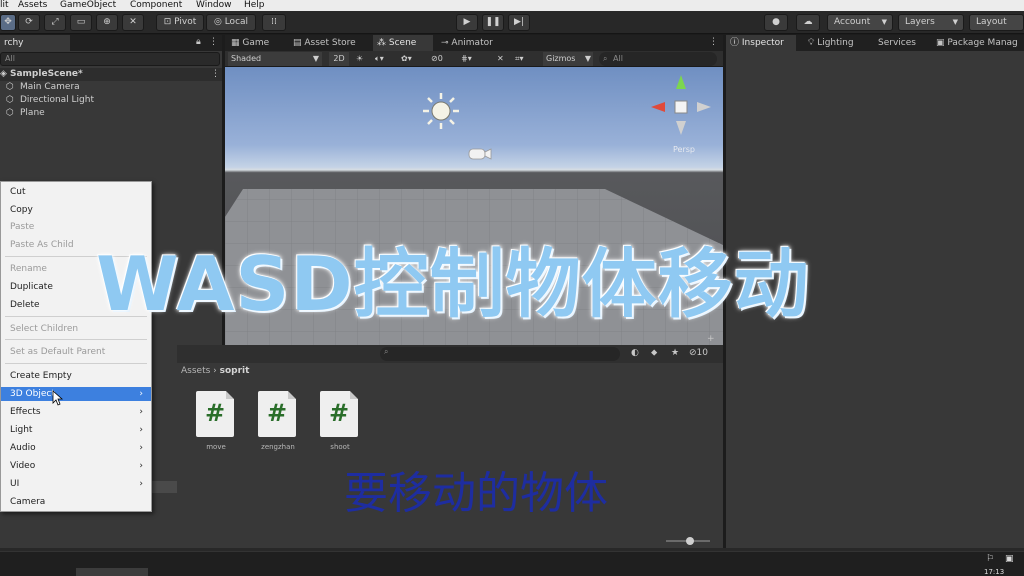 This screenshot has height=576, width=1024. Describe the element at coordinates (275, 59) in the screenshot. I see `shading-mode-dropdown: Shaded ▼` at that location.